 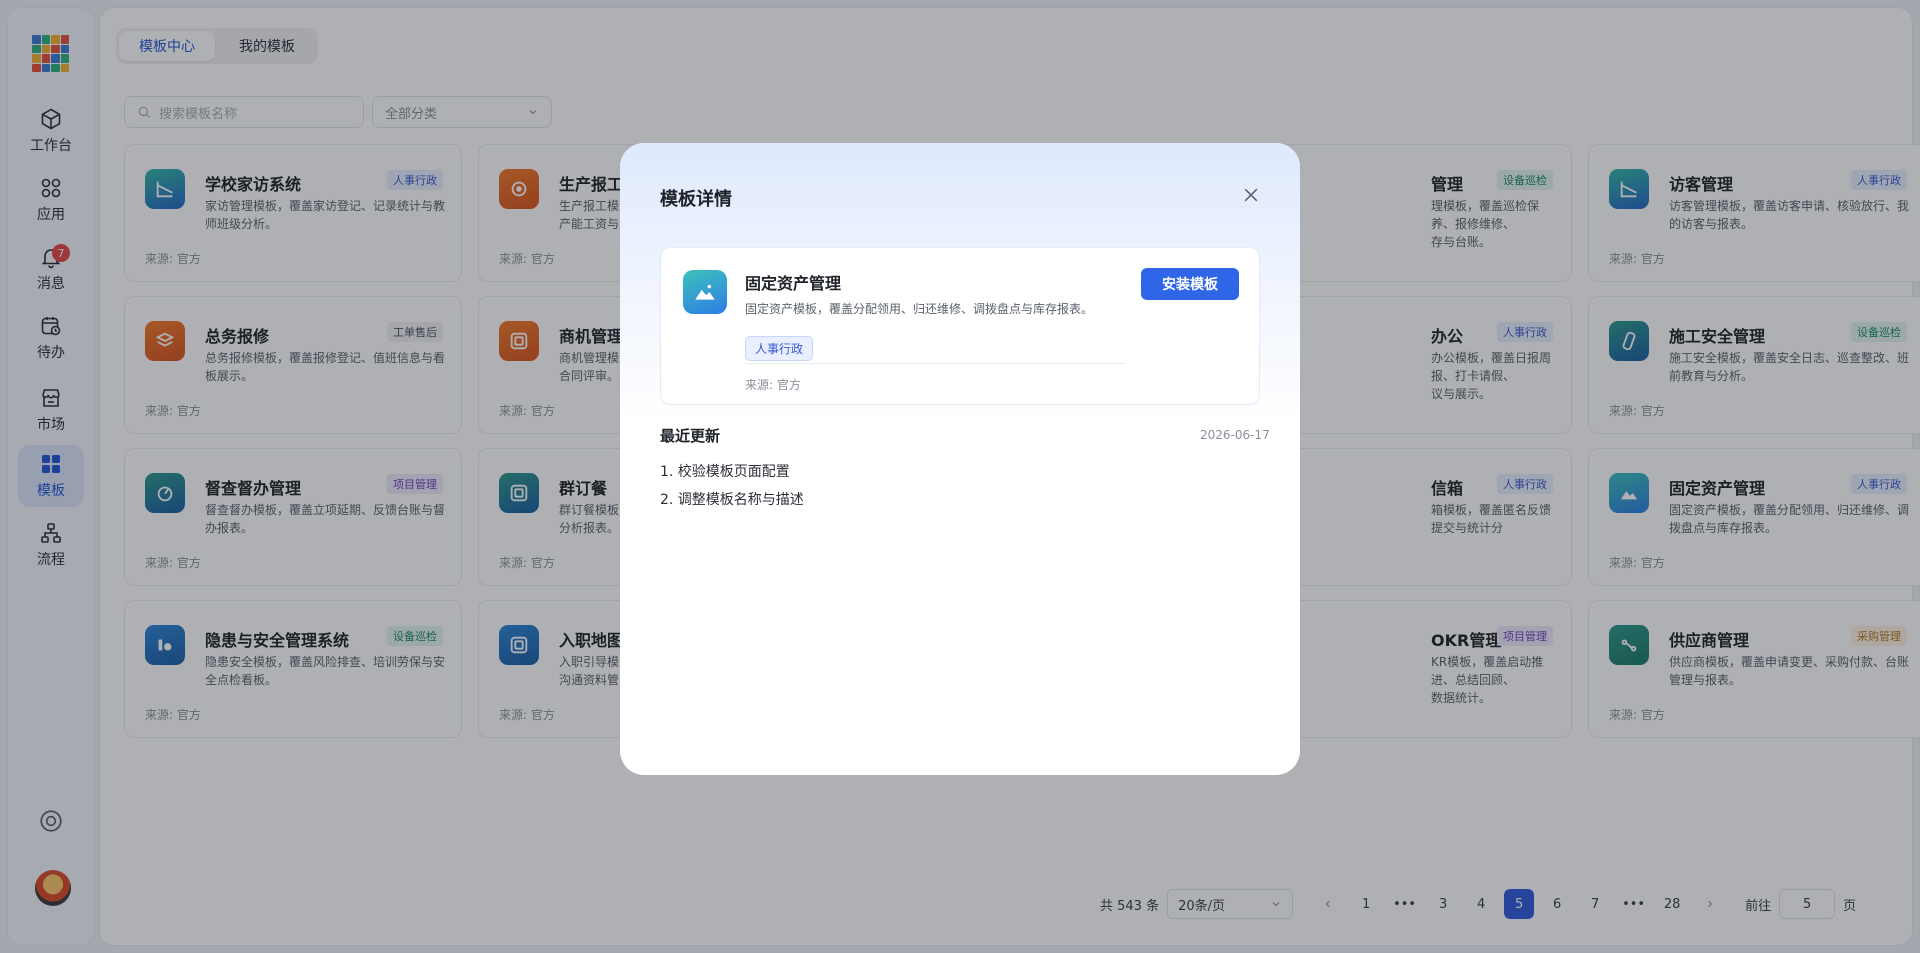 What do you see at coordinates (732, 500) in the screenshot?
I see `update-item: 2. 调整模板名称与描述` at bounding box center [732, 500].